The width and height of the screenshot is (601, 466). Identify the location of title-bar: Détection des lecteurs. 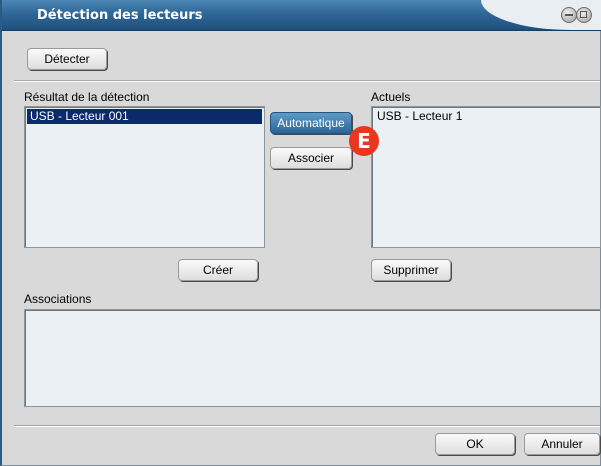
(301, 15).